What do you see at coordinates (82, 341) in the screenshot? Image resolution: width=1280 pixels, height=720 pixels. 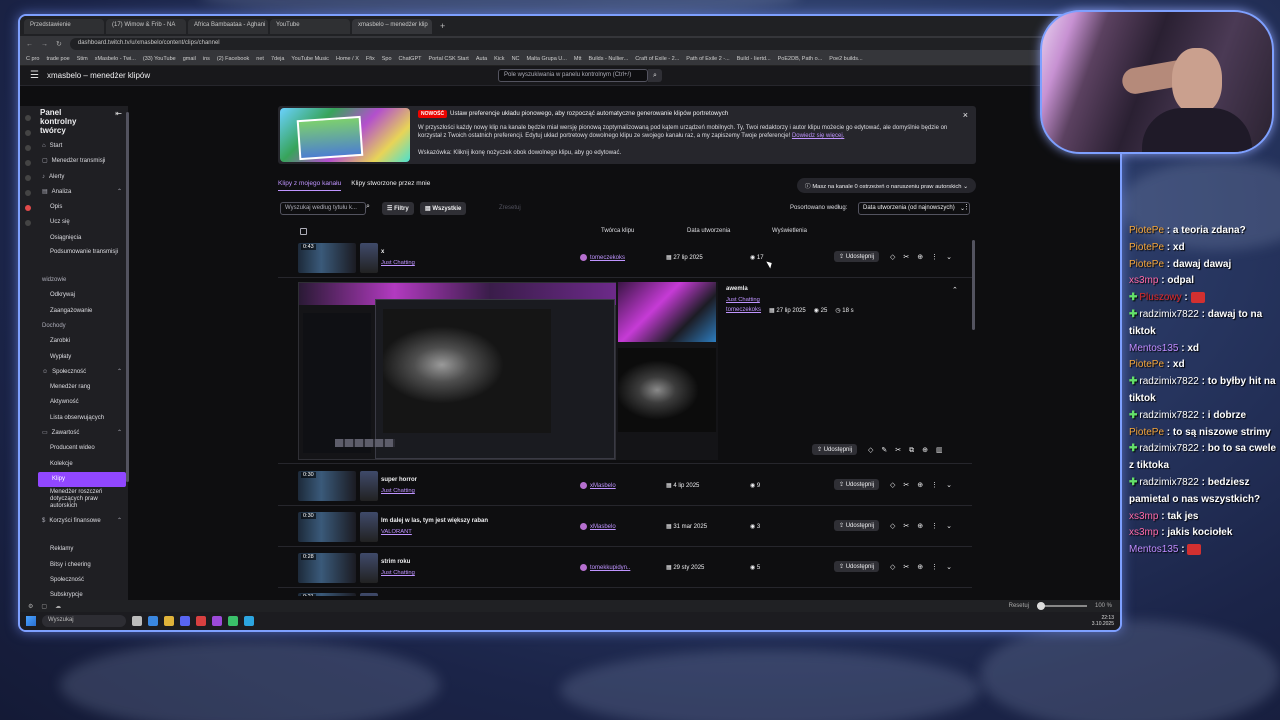 I see `sidebar-item: Zarobki` at bounding box center [82, 341].